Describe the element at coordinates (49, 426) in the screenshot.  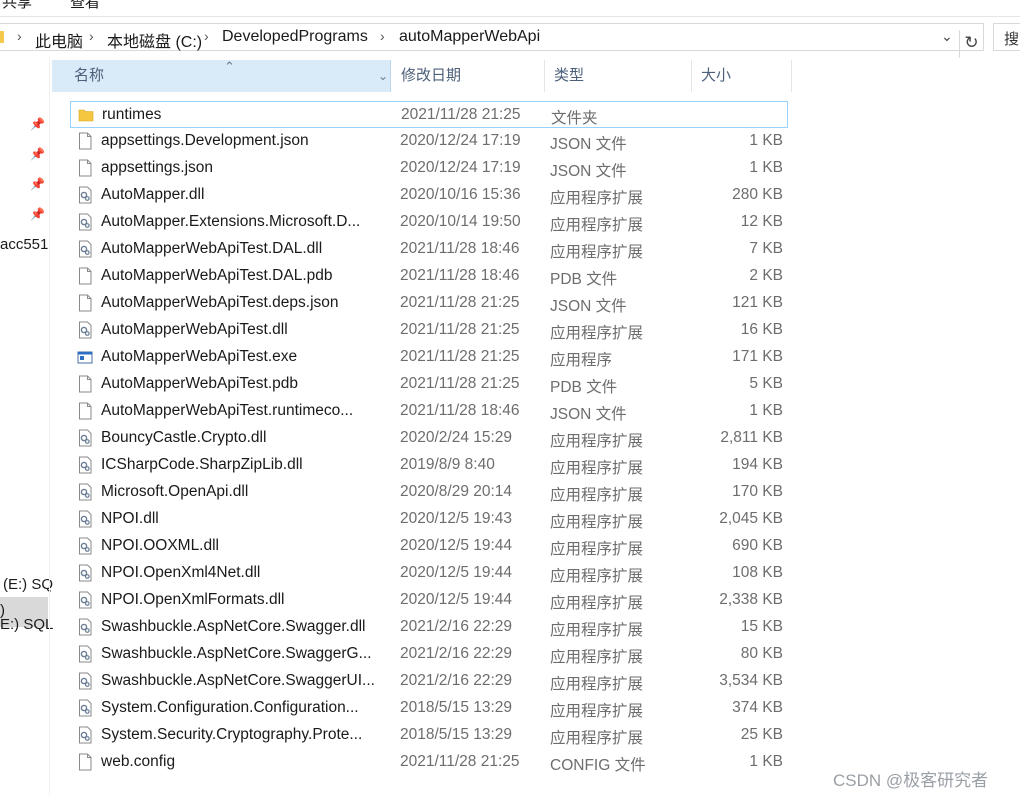
I see `pane-divider` at that location.